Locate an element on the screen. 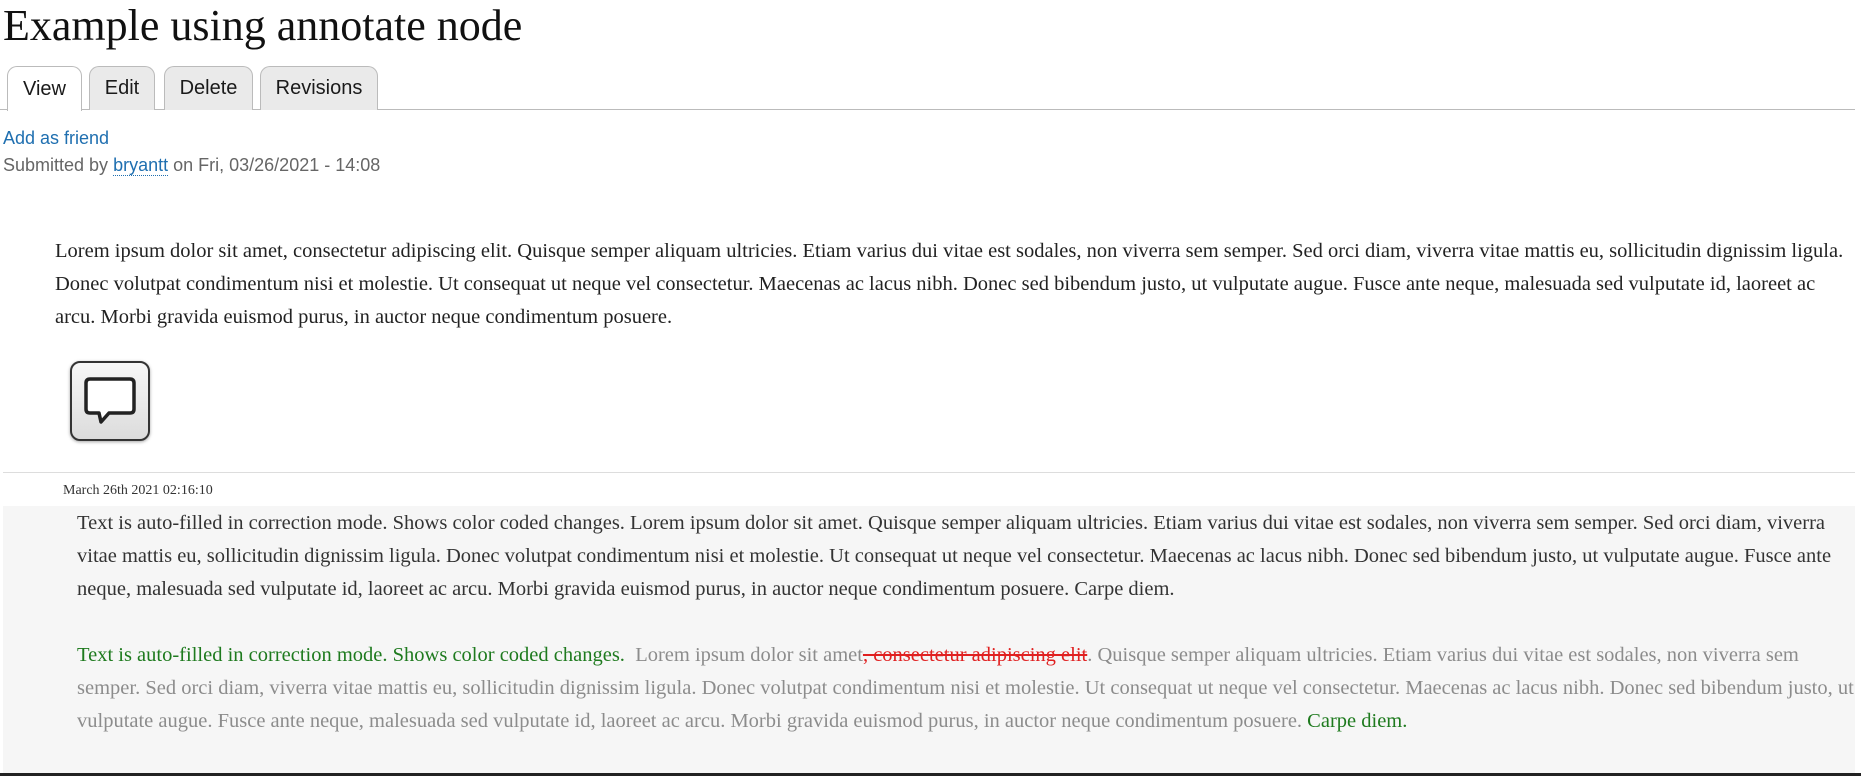 Image resolution: width=1861 pixels, height=776 pixels. page-title: Example using annotate node is located at coordinates (263, 25).